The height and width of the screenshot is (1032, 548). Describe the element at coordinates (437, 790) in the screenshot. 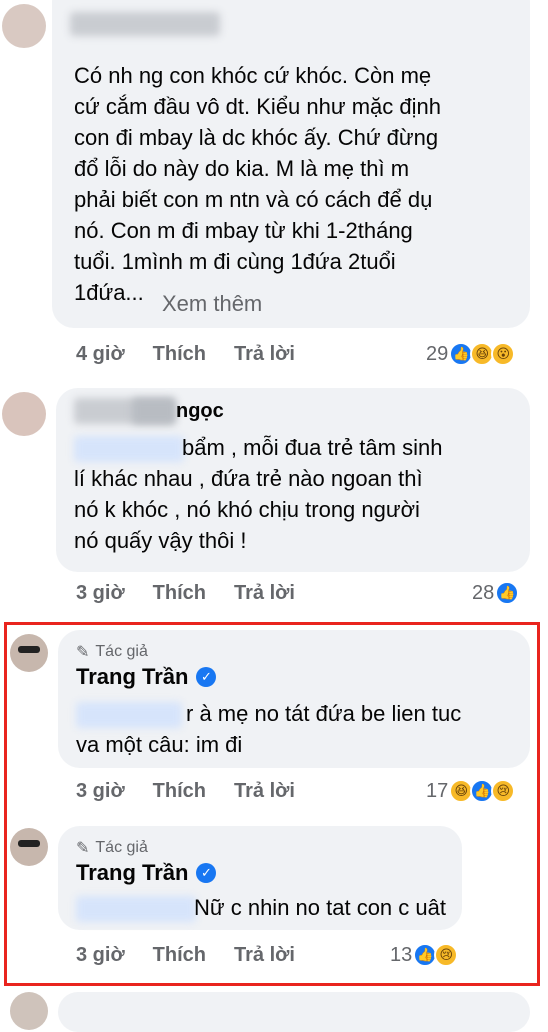

I see `reaction-count: 17` at that location.